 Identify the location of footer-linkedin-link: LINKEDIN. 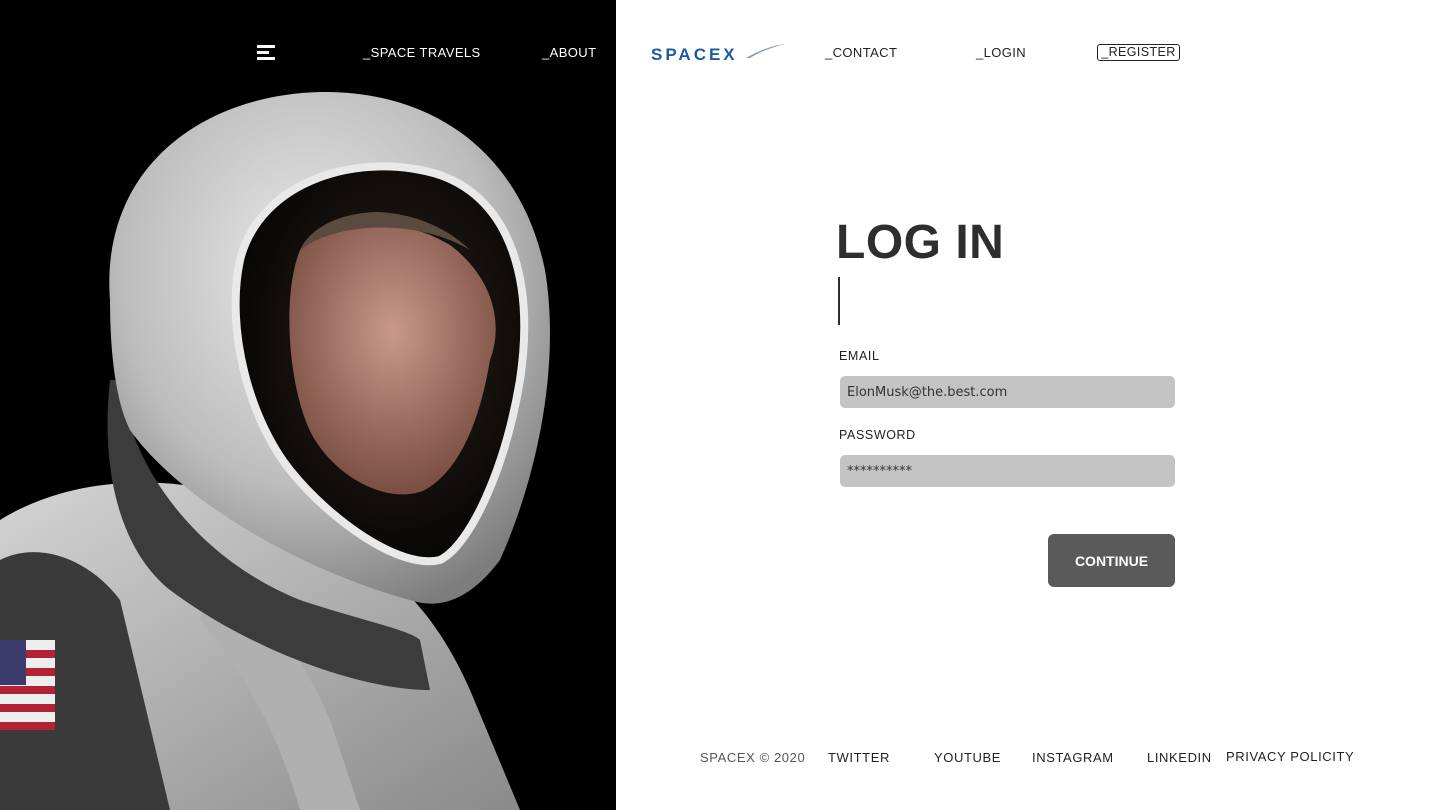
(1179, 757).